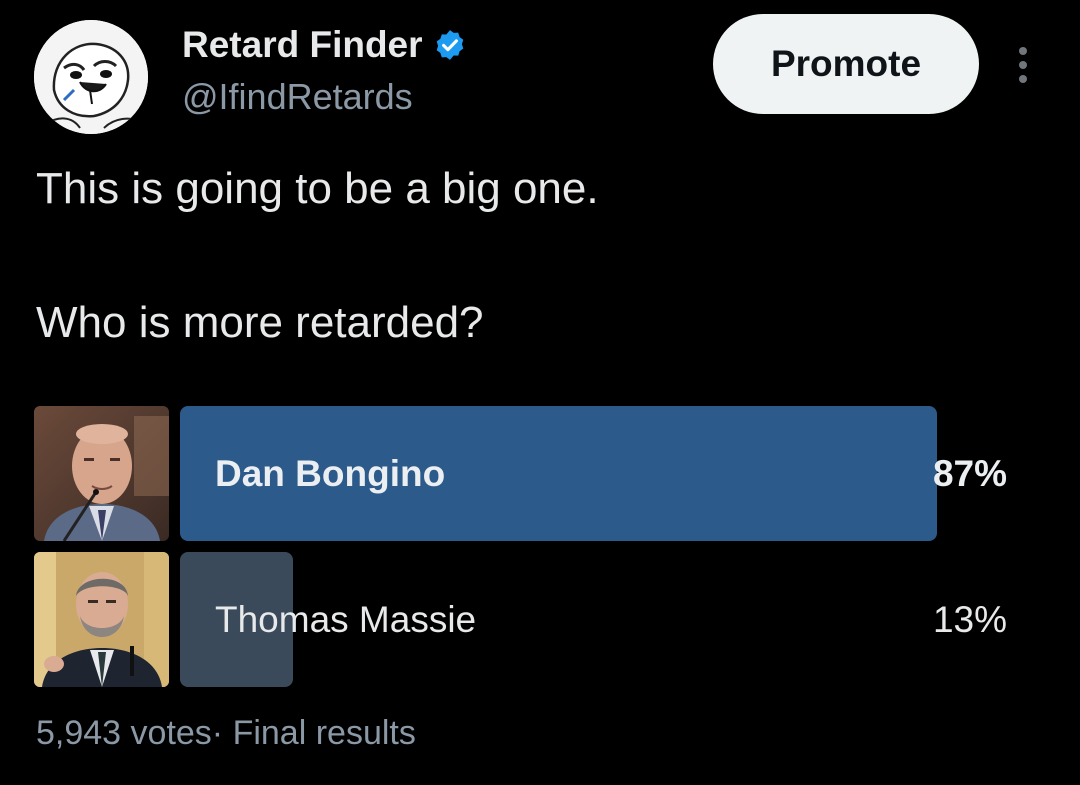 The image size is (1080, 785). Describe the element at coordinates (1023, 51) in the screenshot. I see `more-vertical-icon` at that location.